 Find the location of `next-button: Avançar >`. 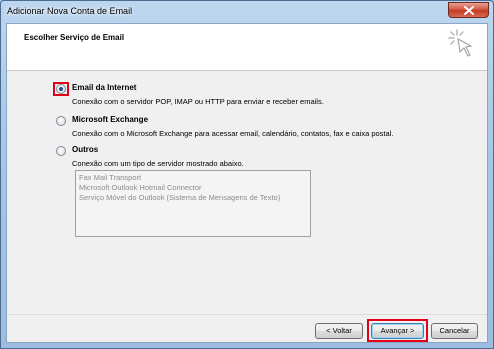

next-button: Avançar > is located at coordinates (397, 331).